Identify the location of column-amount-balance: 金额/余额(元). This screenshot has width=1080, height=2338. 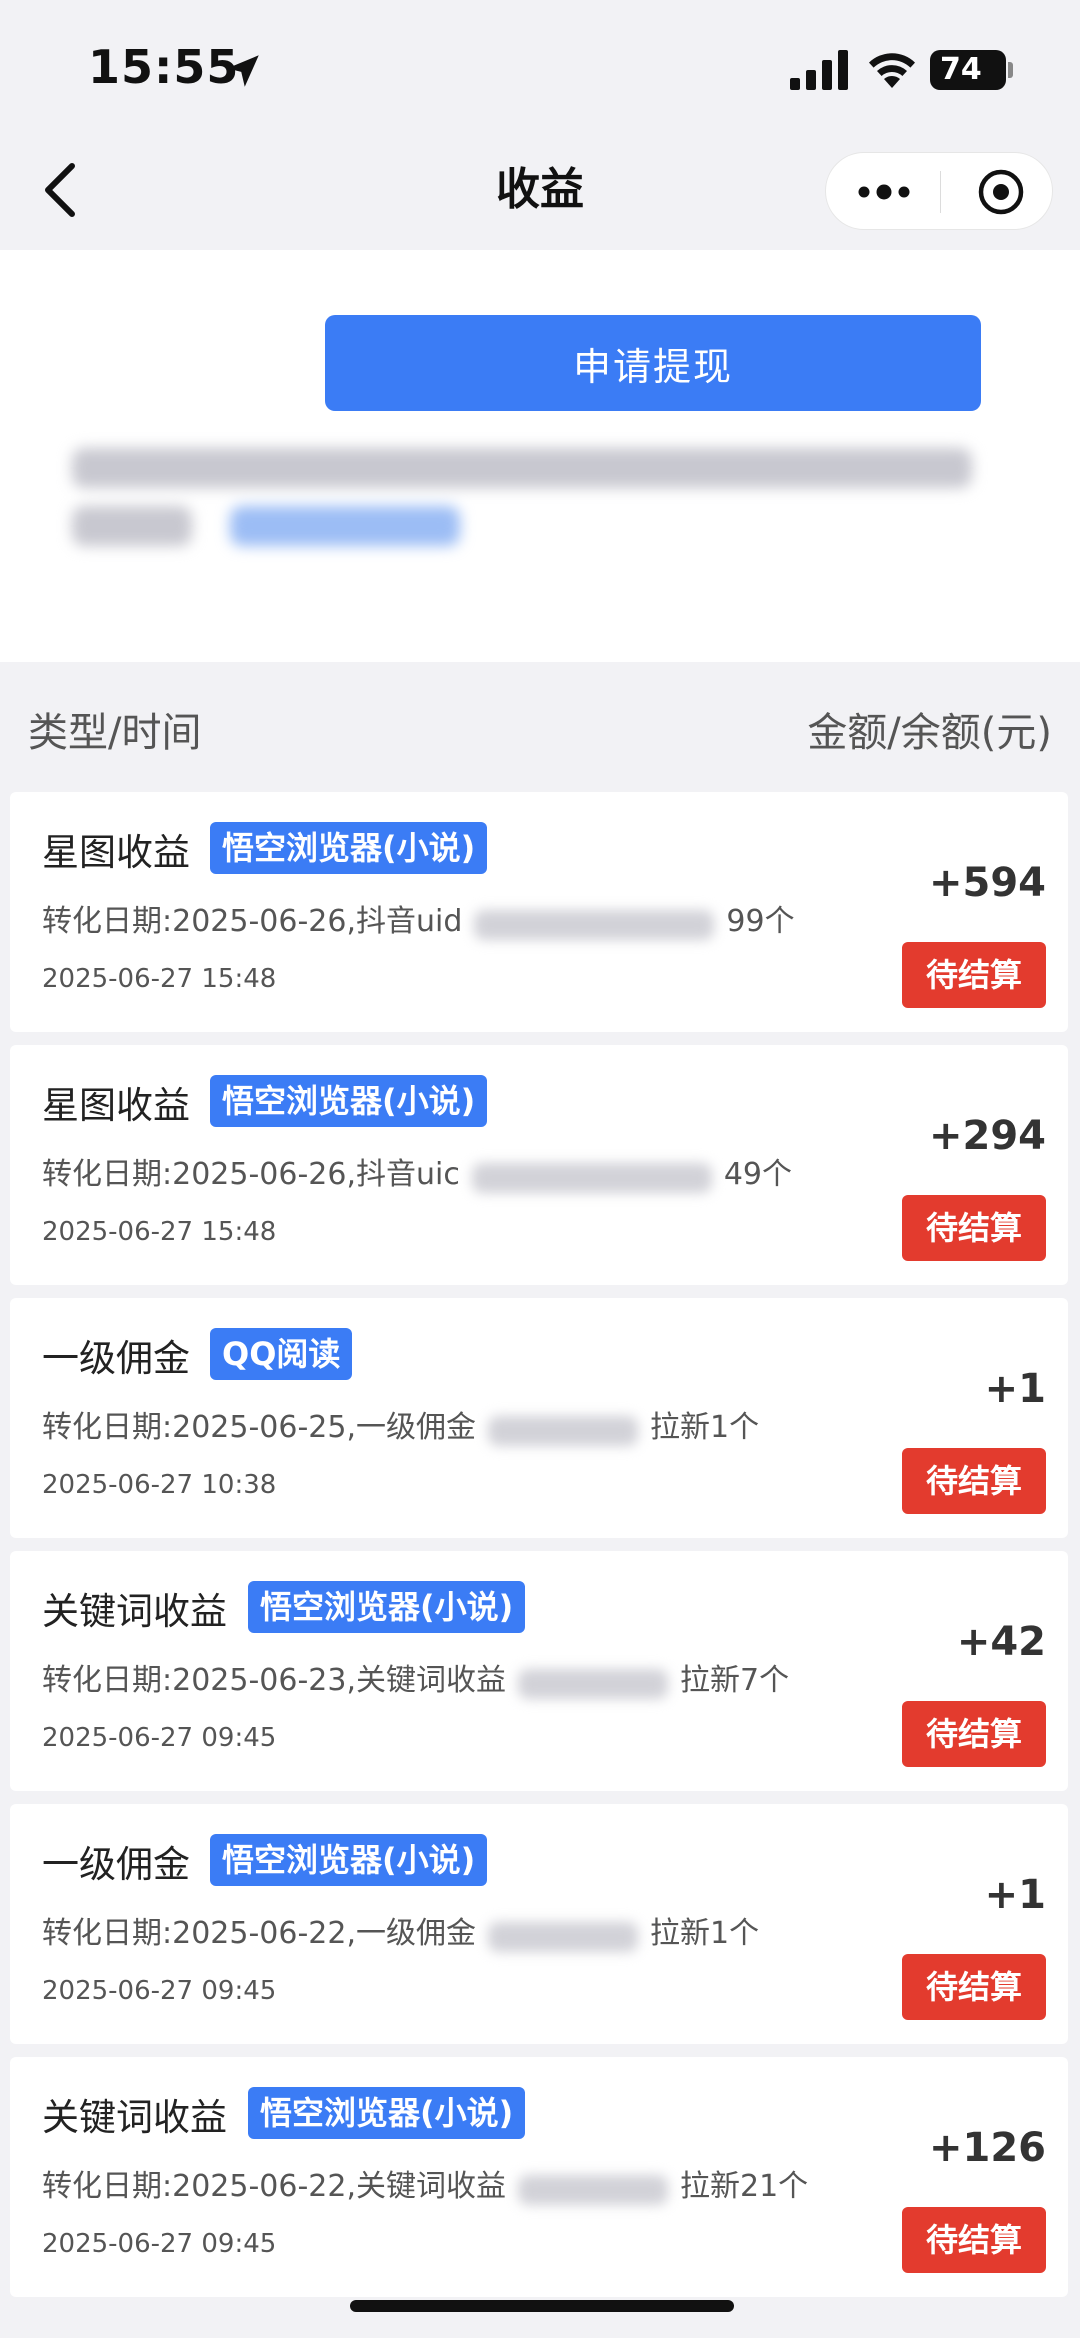
(929, 733).